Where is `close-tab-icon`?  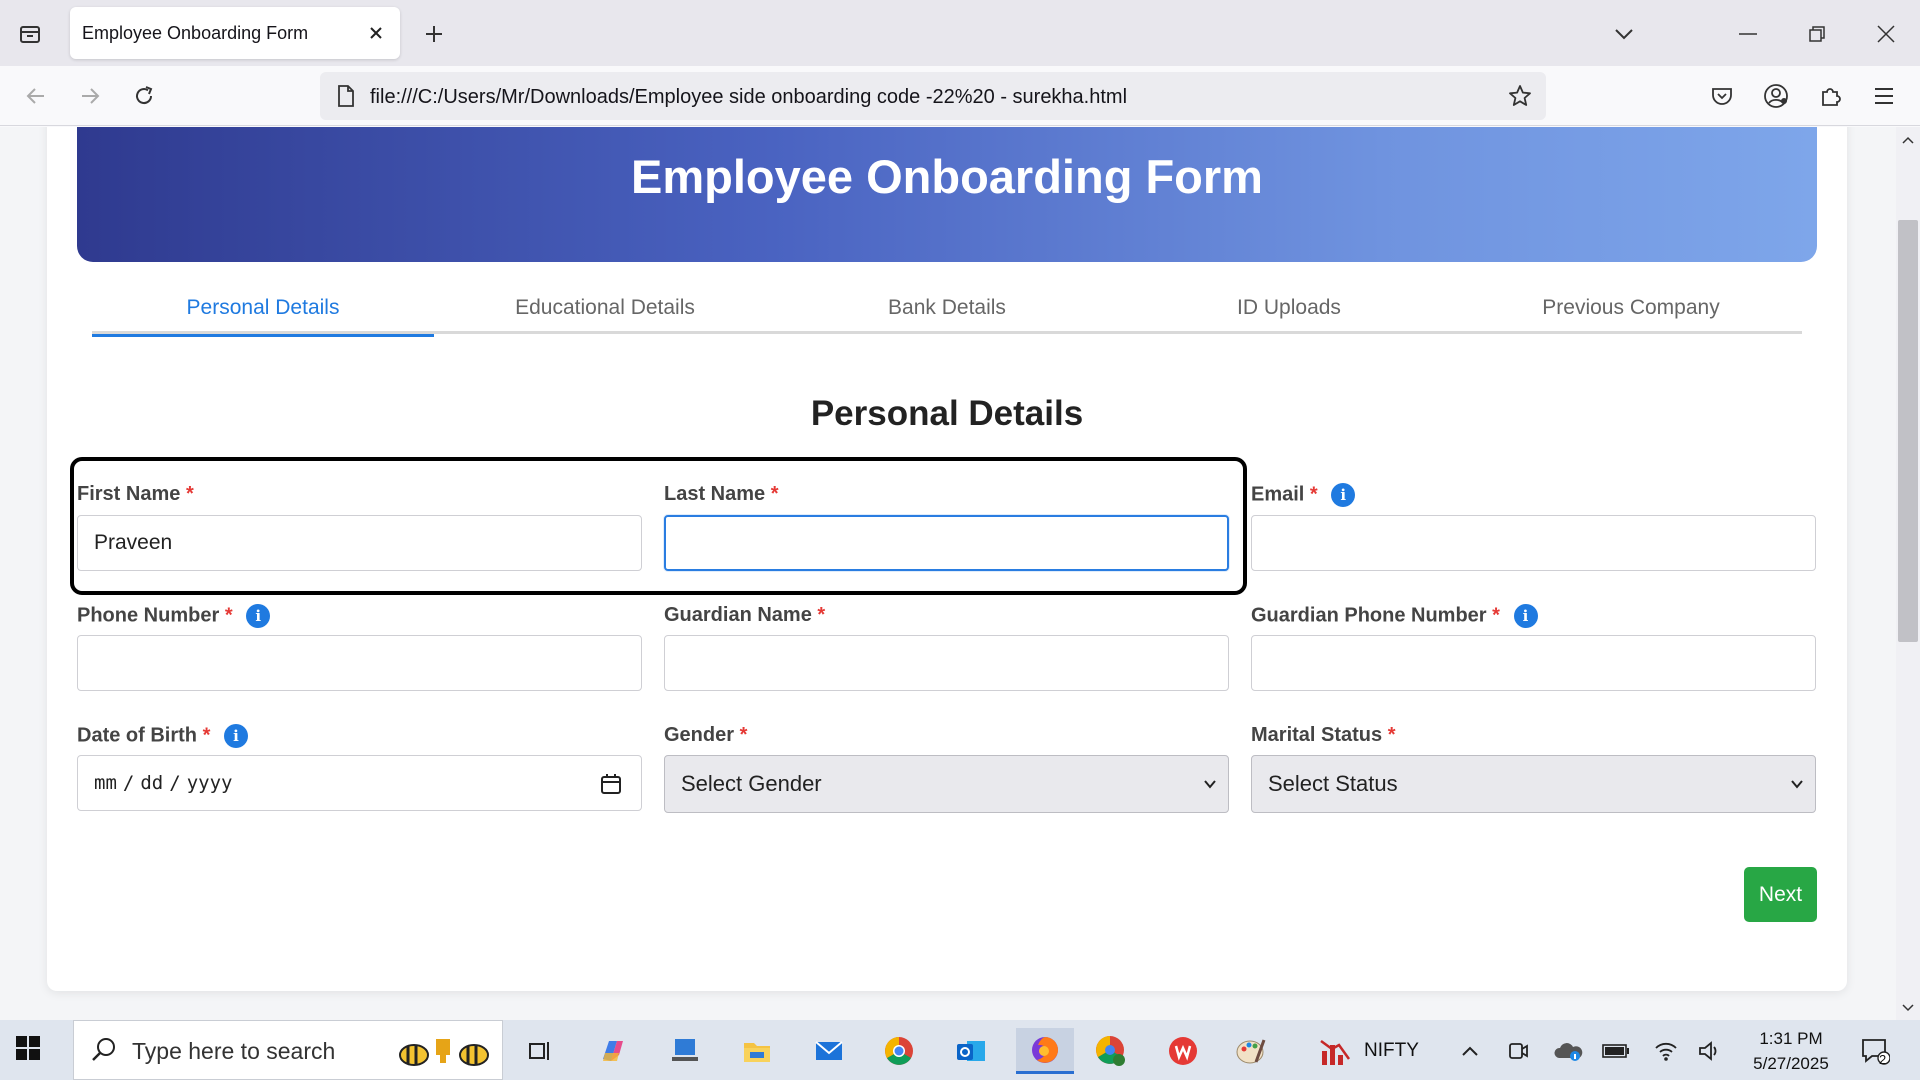 close-tab-icon is located at coordinates (376, 33).